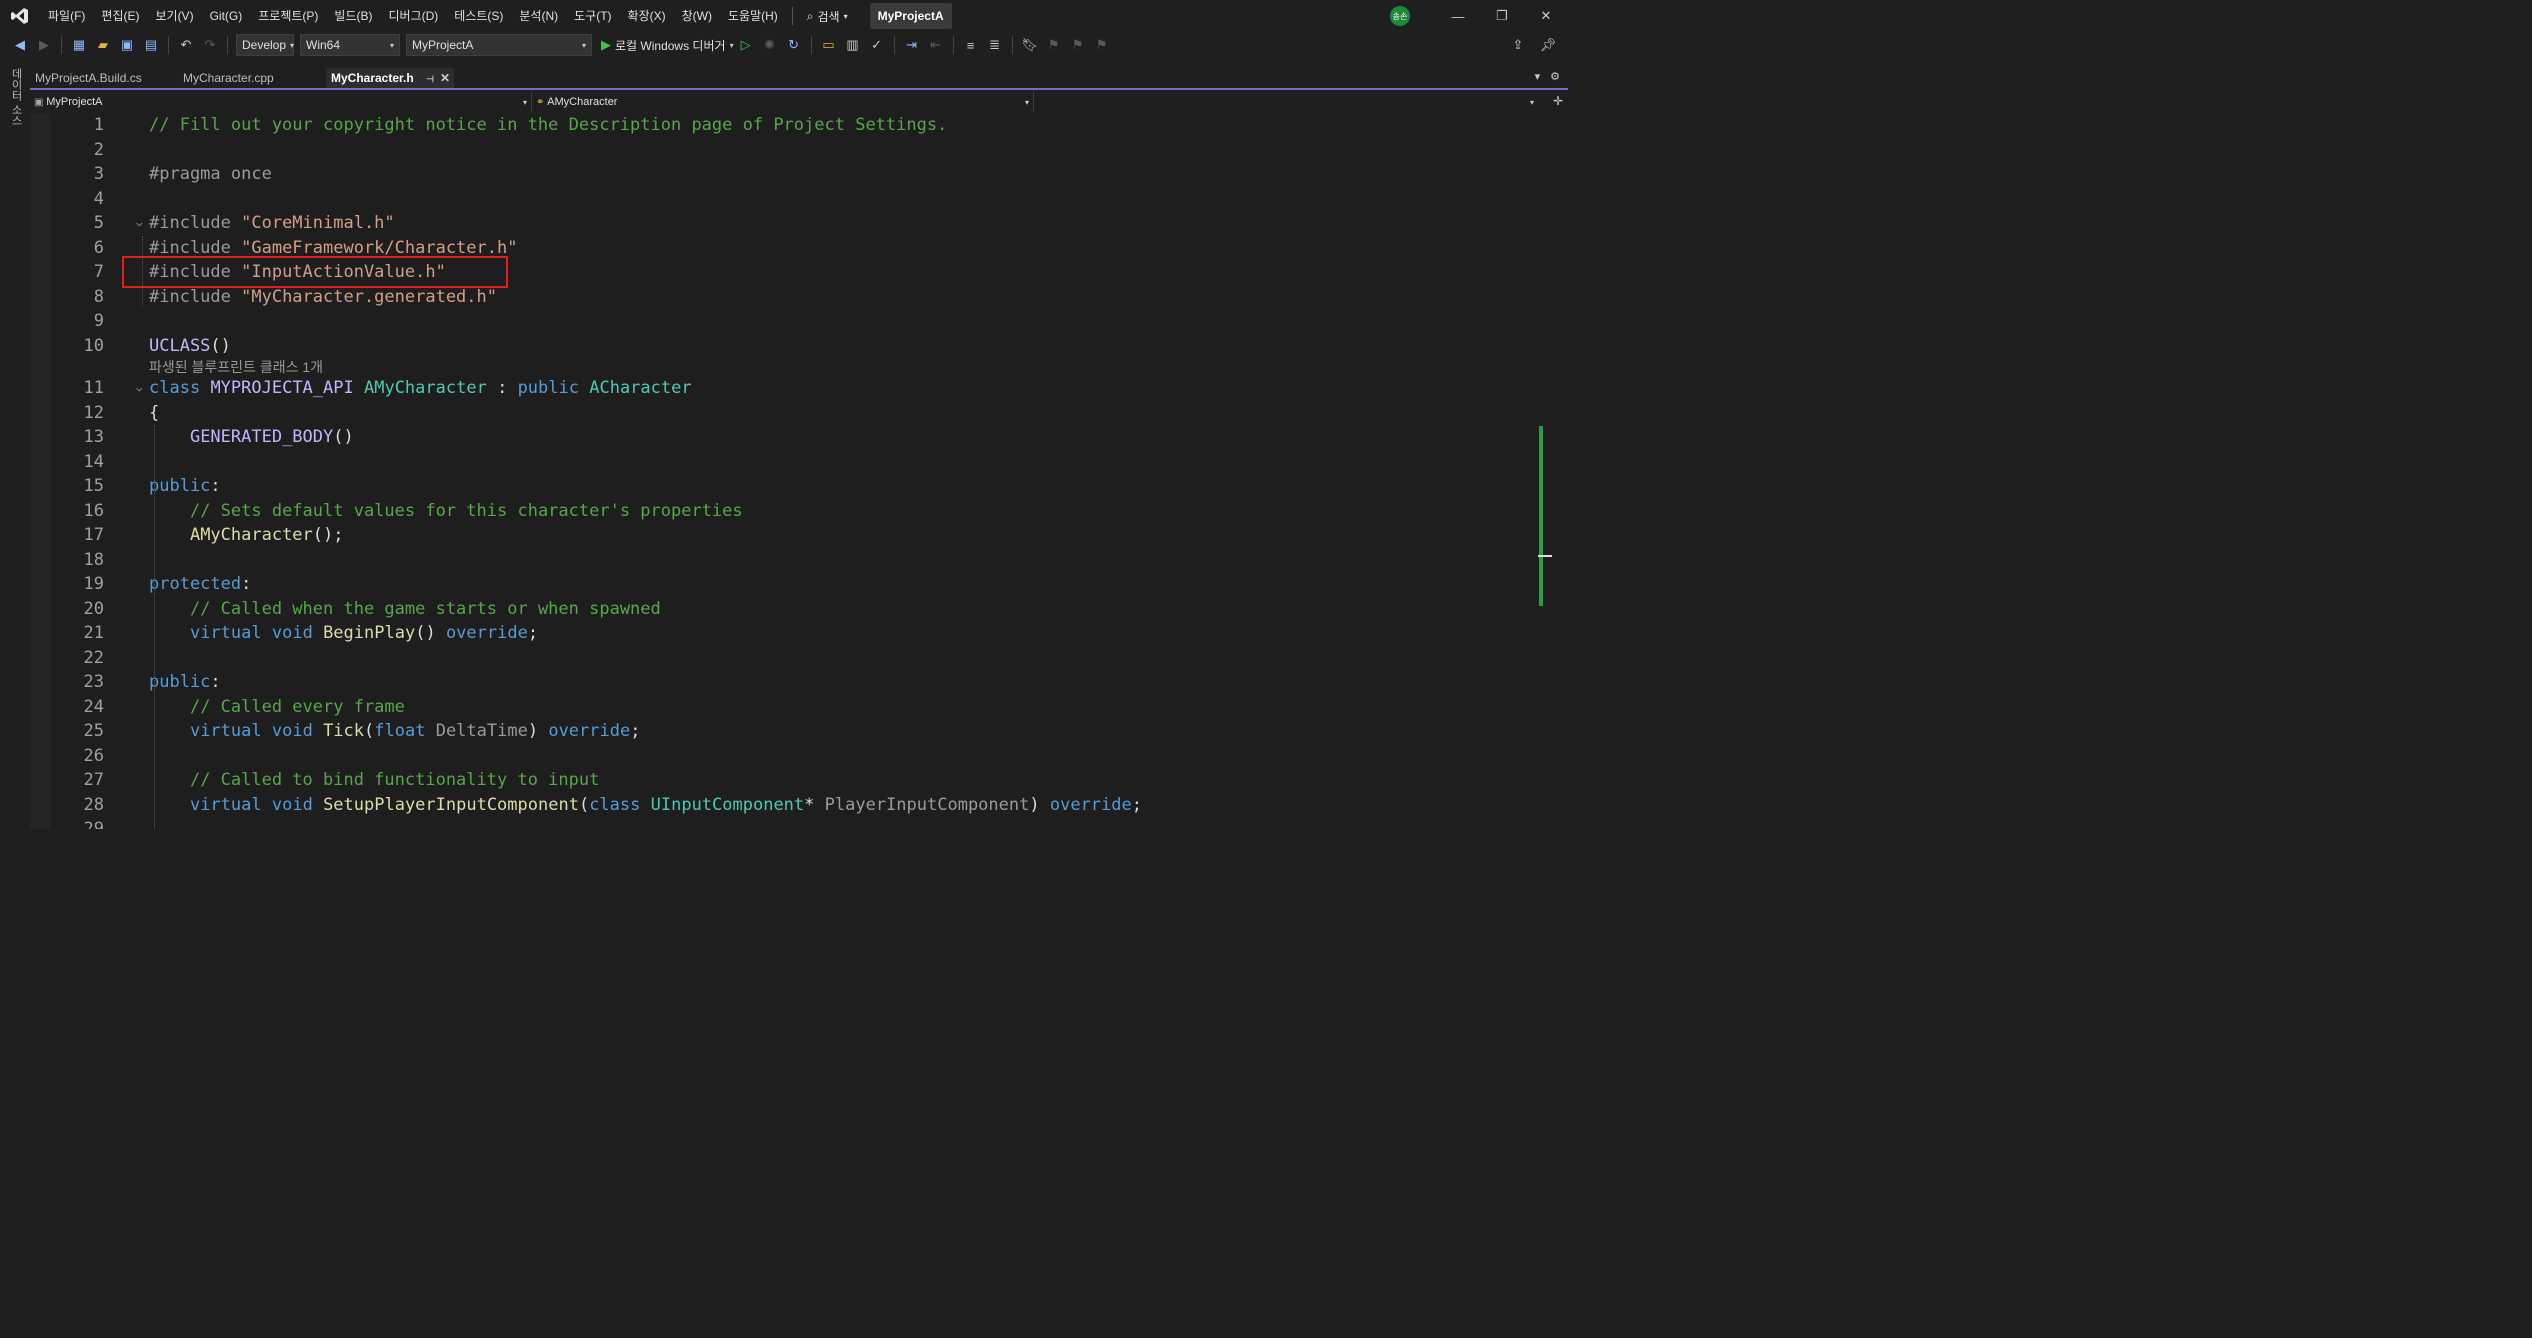 The image size is (2532, 1338). I want to click on code-line: 21 virtual void BeginPlay() override;, so click(794, 633).